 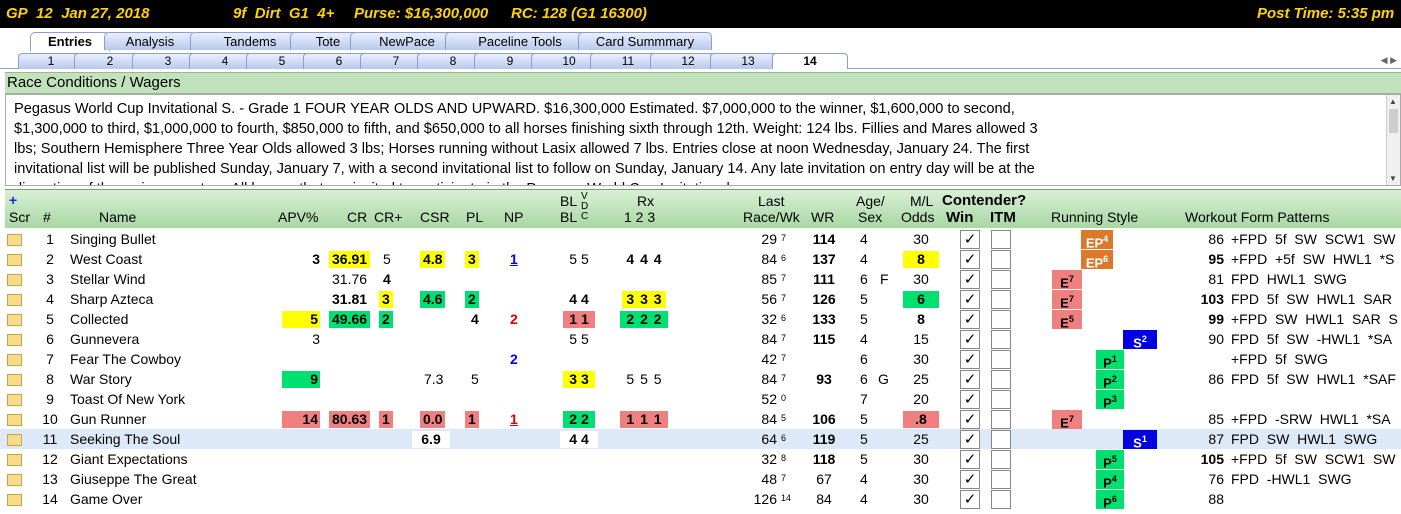 What do you see at coordinates (1393, 140) in the screenshot?
I see `conditions-scrollbar: ▲ ▼` at bounding box center [1393, 140].